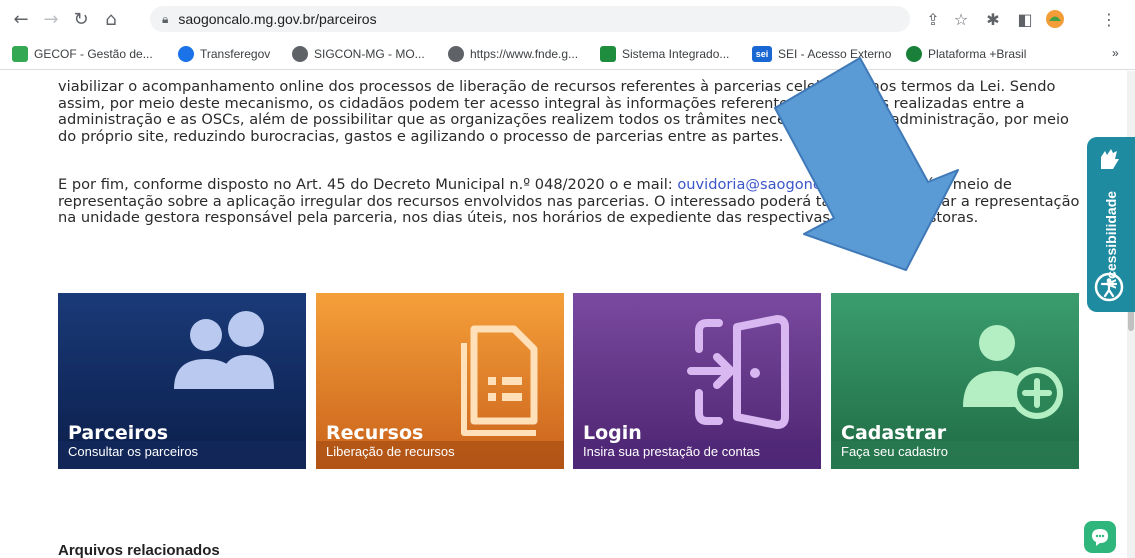 The height and width of the screenshot is (558, 1135). What do you see at coordinates (914, 54) in the screenshot?
I see `plataforma-icon` at bounding box center [914, 54].